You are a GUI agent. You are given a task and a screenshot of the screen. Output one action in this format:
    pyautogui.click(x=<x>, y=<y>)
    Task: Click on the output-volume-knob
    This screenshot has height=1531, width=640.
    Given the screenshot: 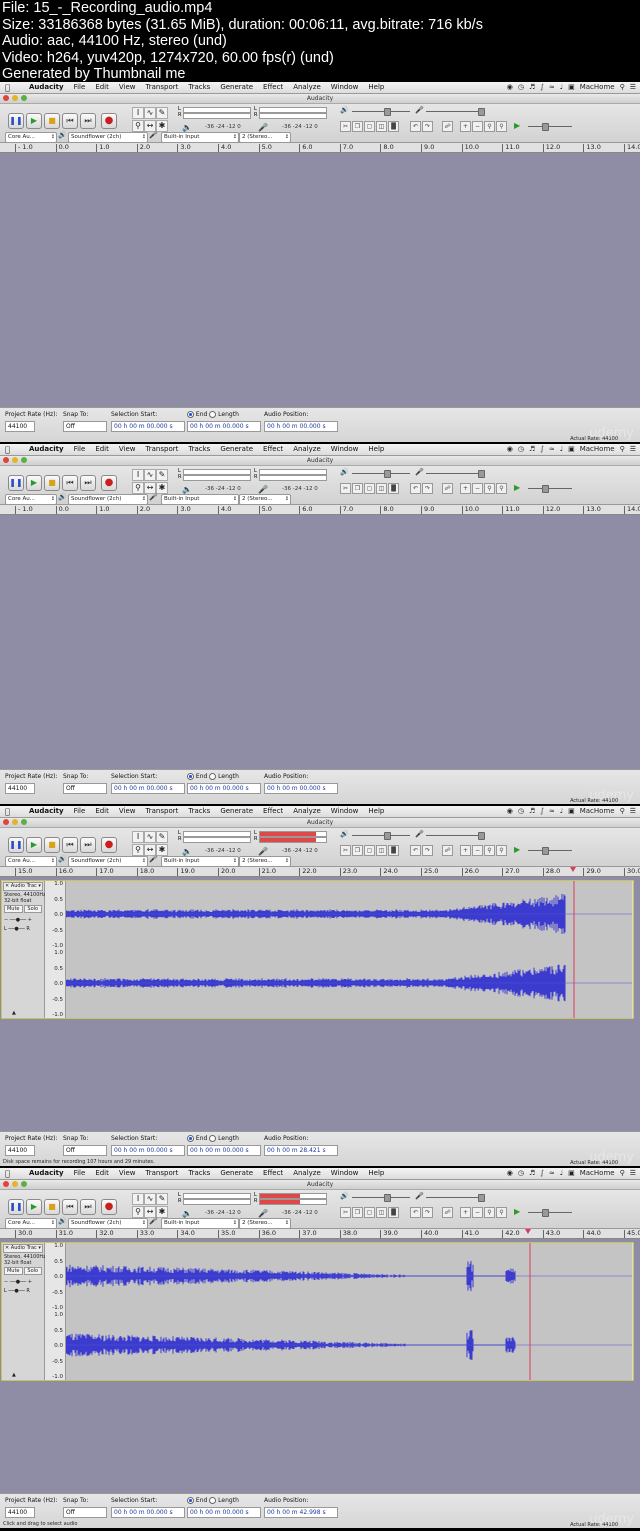 What is the action you would take?
    pyautogui.click(x=387, y=112)
    